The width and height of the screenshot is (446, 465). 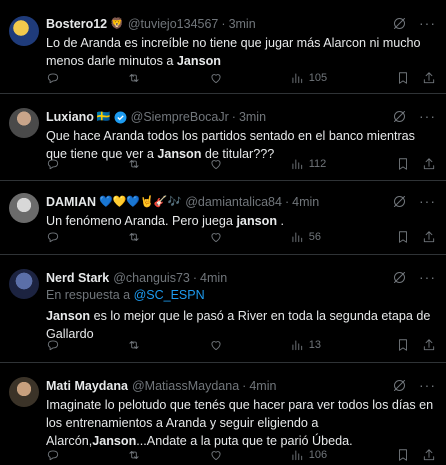 I want to click on views-button: 112, so click(x=309, y=164).